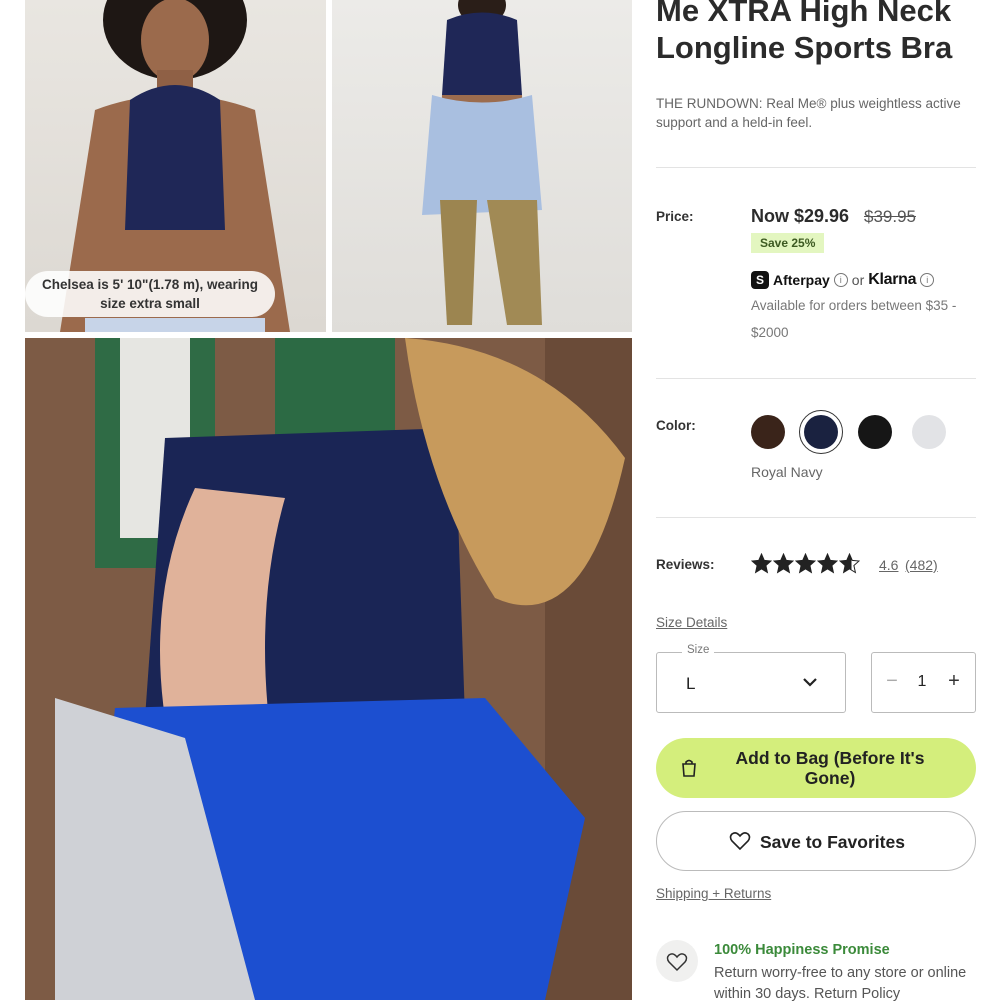 The height and width of the screenshot is (1005, 1000). What do you see at coordinates (892, 681) in the screenshot?
I see `quantity-decrement-button: −` at bounding box center [892, 681].